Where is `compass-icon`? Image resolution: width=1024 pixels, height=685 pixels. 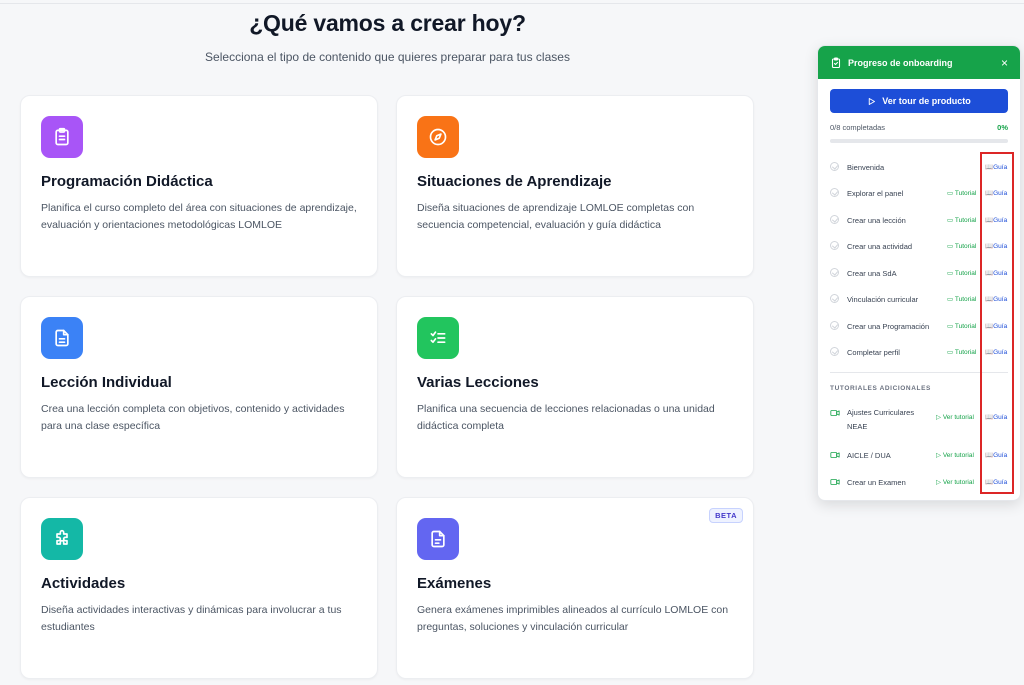 compass-icon is located at coordinates (438, 137).